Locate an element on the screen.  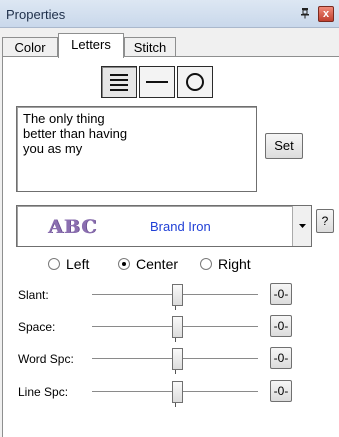
close-button: x is located at coordinates (326, 14).